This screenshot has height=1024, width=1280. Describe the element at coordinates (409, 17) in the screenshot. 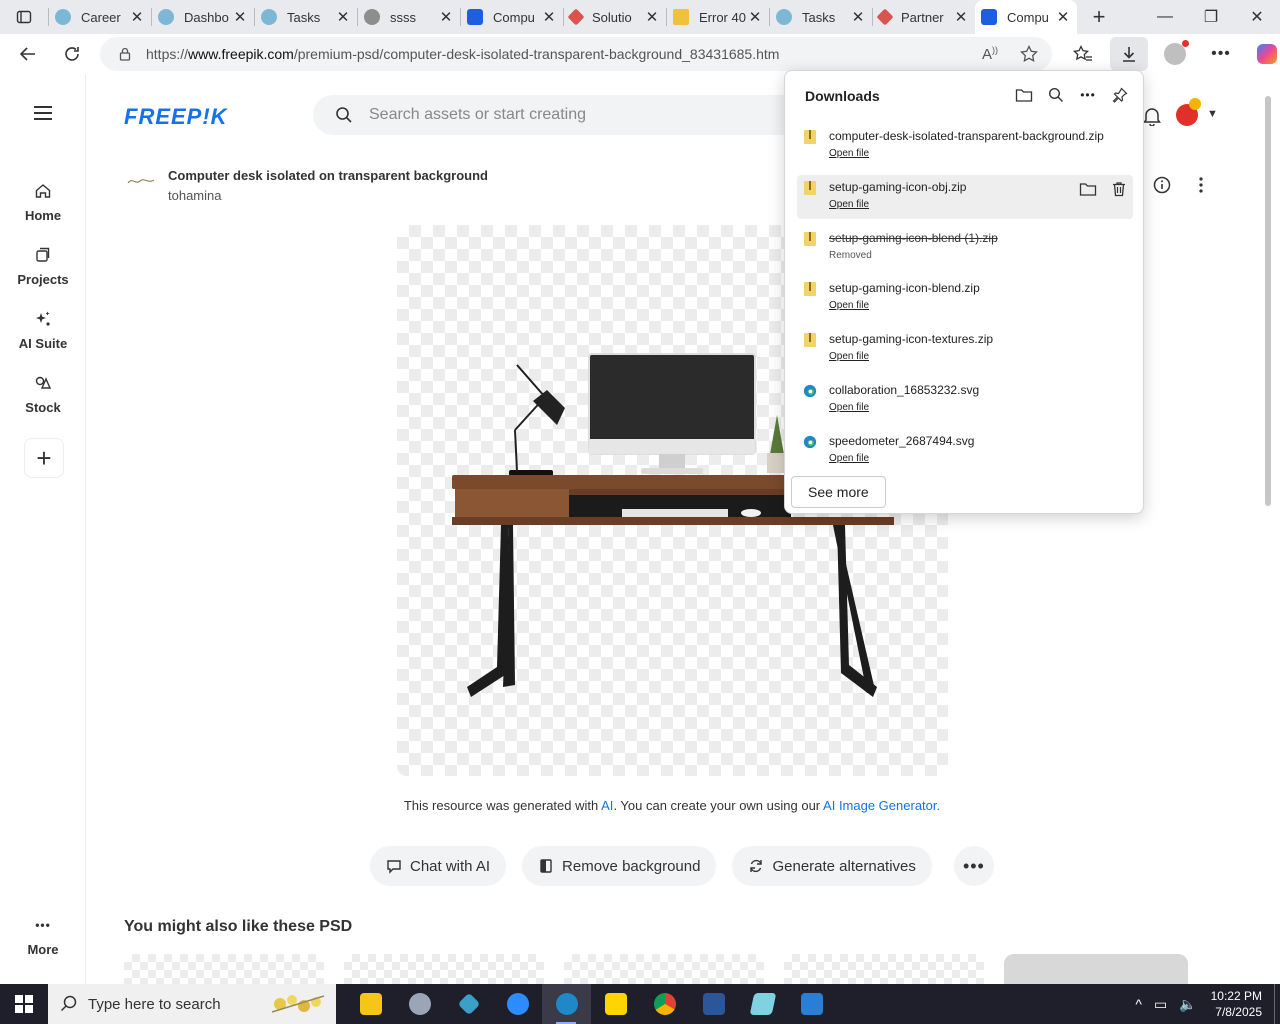

I see `browser-tab: ssss ✕` at that location.